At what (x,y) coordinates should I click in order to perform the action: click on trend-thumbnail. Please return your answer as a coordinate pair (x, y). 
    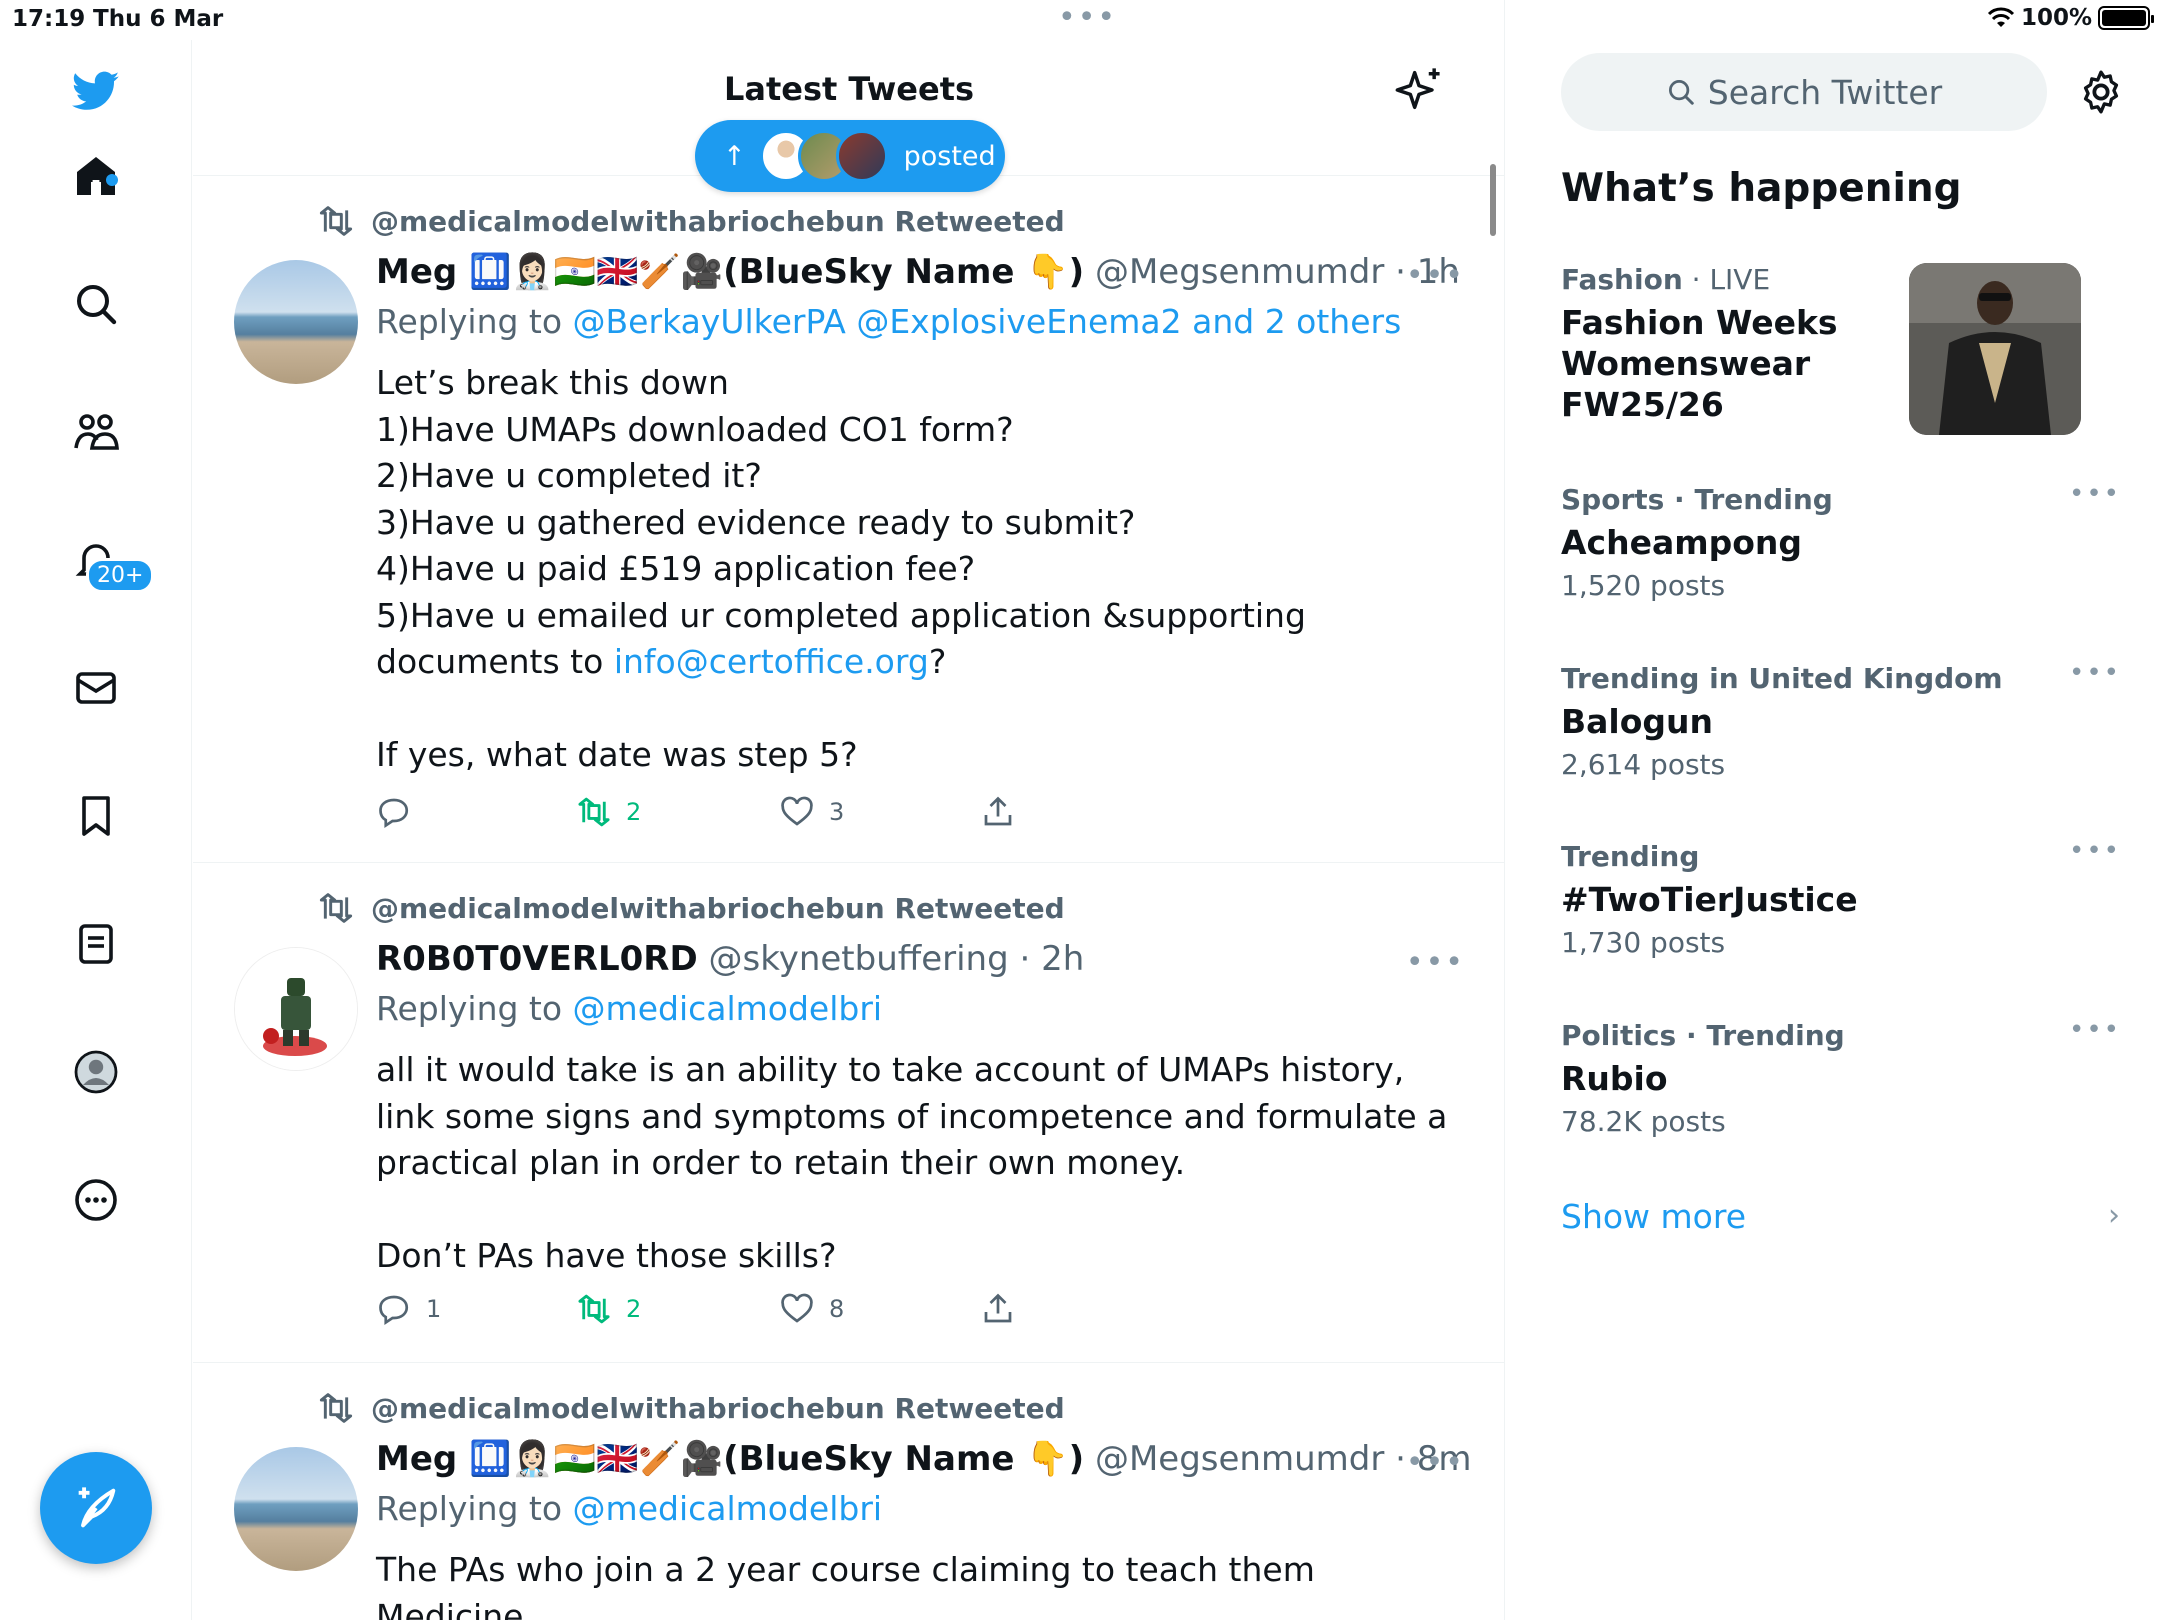
    Looking at the image, I should click on (1995, 349).